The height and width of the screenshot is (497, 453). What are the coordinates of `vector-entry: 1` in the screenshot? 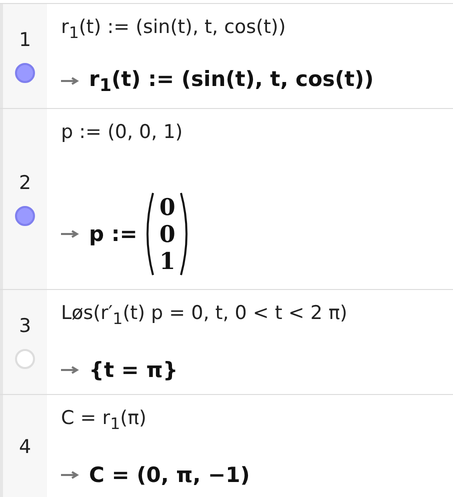 It's located at (167, 261).